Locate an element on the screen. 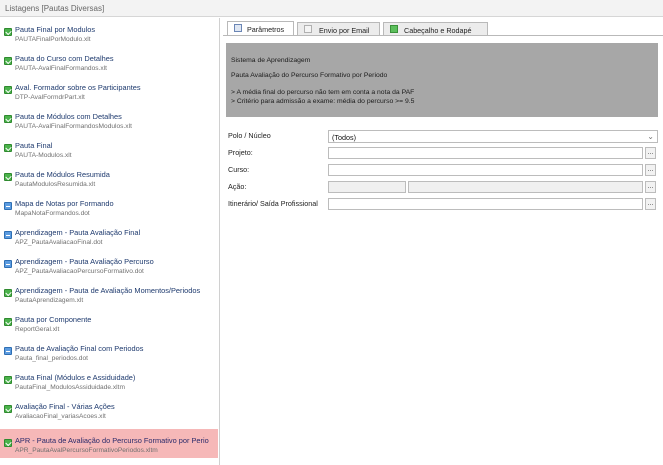  polo-label: Polo / Núcleo is located at coordinates (249, 135).